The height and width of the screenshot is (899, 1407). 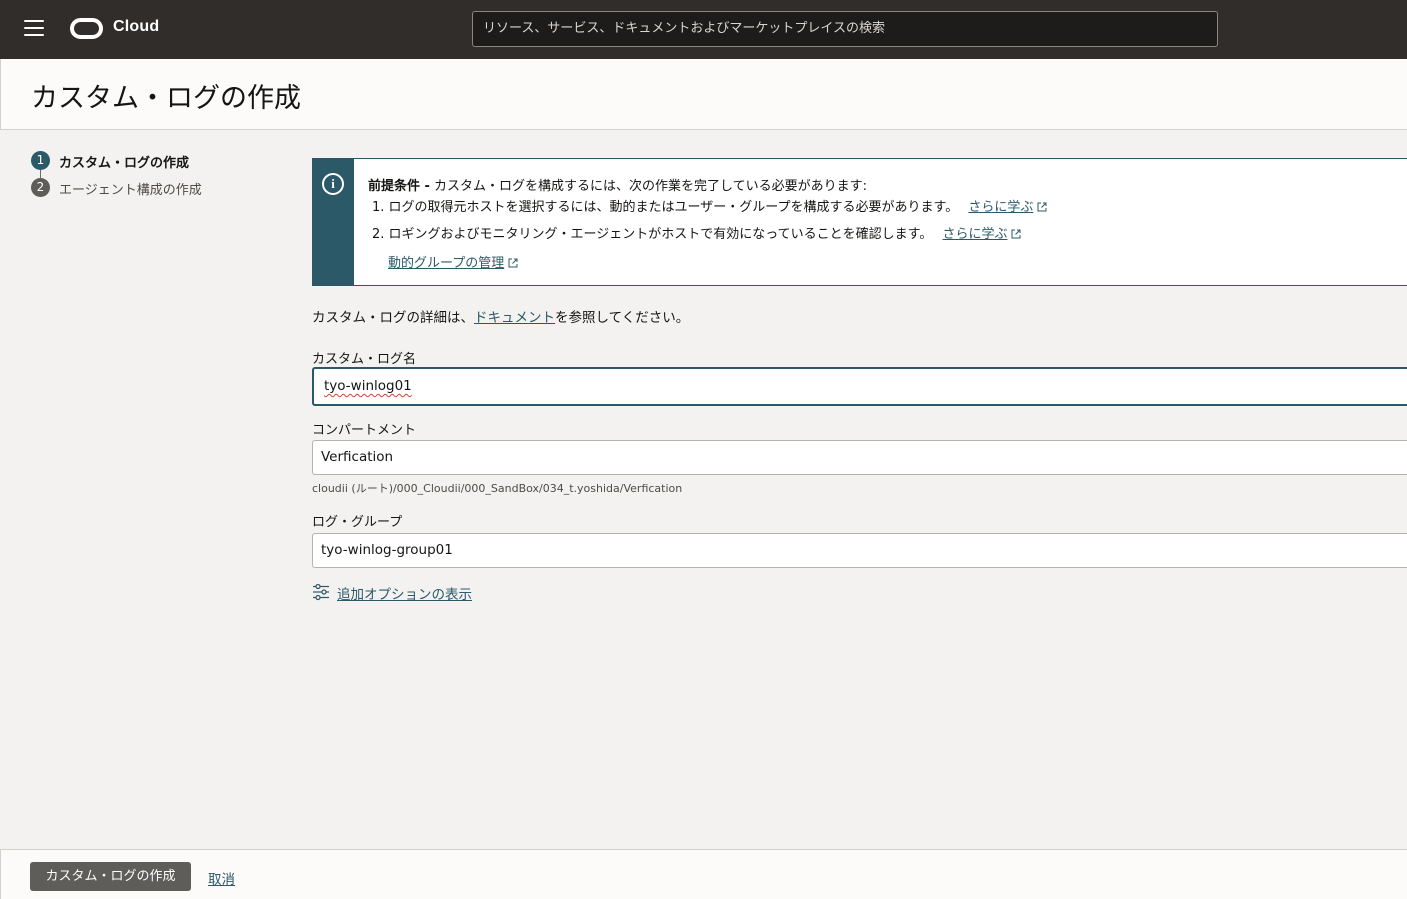 What do you see at coordinates (34, 29) in the screenshot?
I see `menu-icon` at bounding box center [34, 29].